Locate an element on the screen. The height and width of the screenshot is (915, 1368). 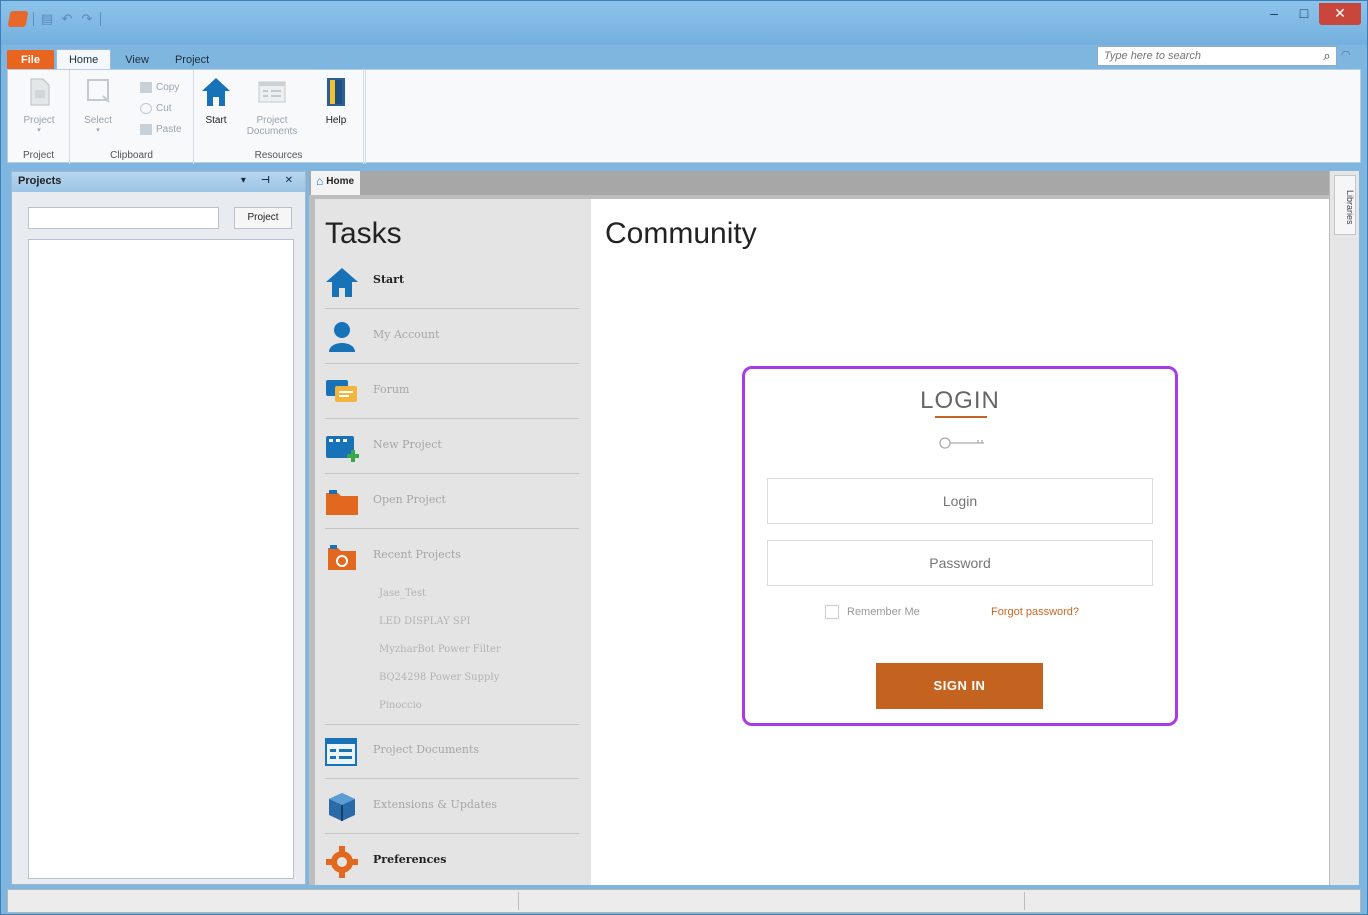
quick-access-toolbar: ▤ ↶ ↷ is located at coordinates (54, 19).